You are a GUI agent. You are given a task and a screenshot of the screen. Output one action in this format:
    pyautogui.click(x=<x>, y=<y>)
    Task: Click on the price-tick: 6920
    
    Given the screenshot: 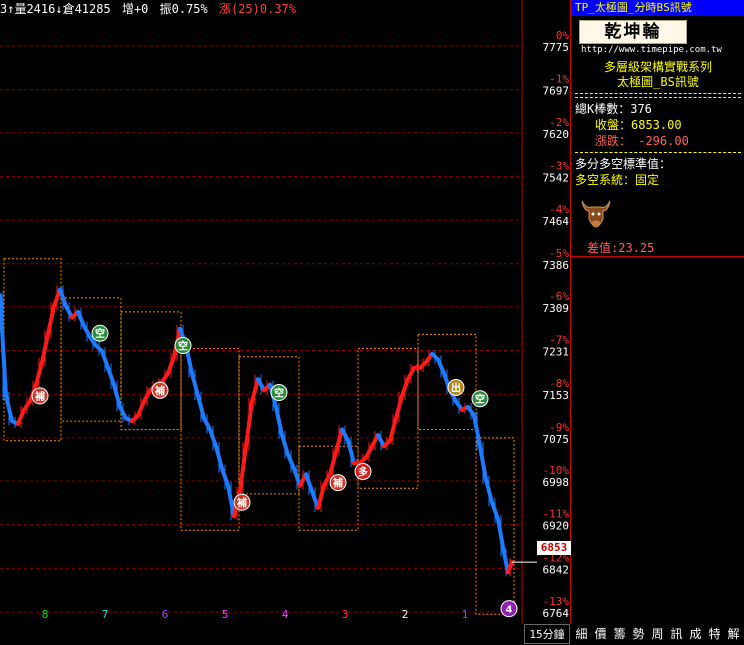 What is the action you would take?
    pyautogui.click(x=556, y=526)
    